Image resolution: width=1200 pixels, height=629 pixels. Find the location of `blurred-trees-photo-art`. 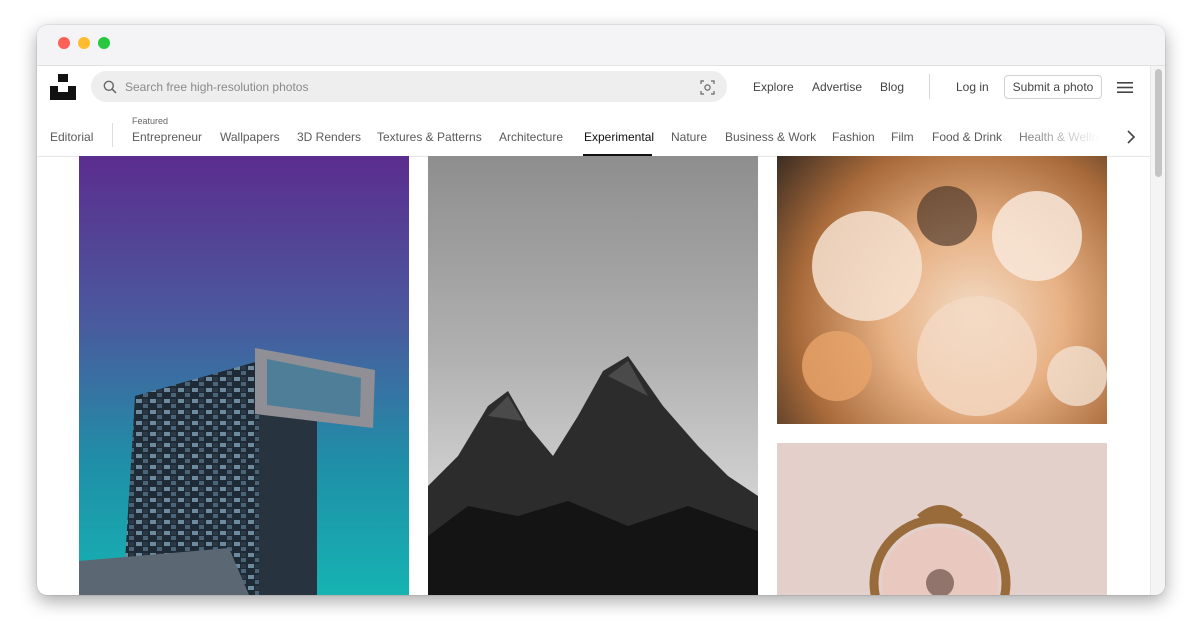

blurred-trees-photo-art is located at coordinates (593, 475).